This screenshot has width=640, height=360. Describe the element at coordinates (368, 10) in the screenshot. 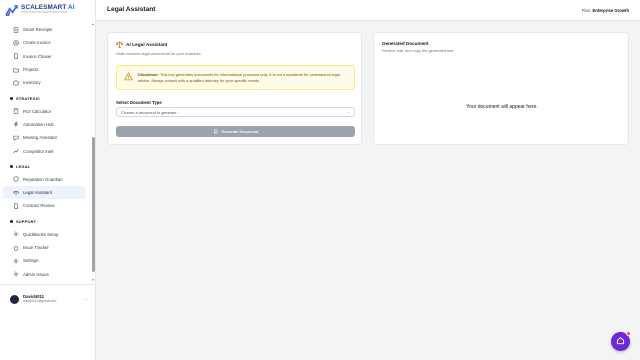

I see `top-header: Legal Assistant Plan: Enterprise Growth` at that location.